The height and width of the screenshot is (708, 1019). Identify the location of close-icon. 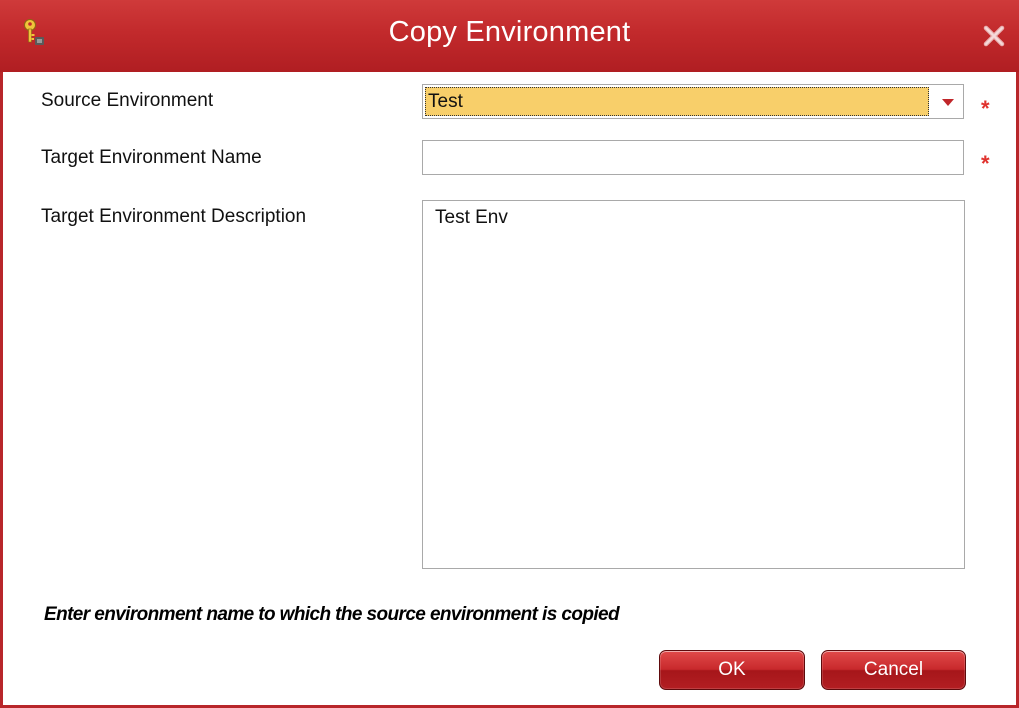
(994, 36).